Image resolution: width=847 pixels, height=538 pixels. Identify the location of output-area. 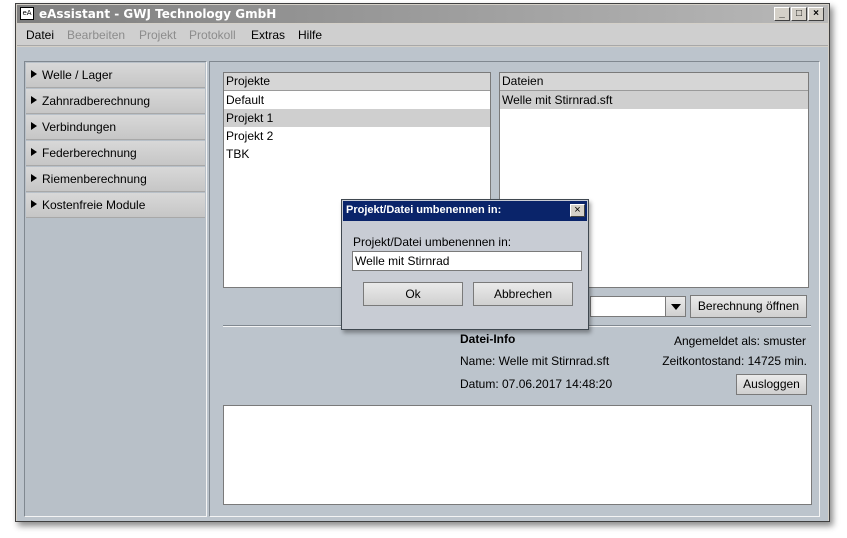
(517, 455).